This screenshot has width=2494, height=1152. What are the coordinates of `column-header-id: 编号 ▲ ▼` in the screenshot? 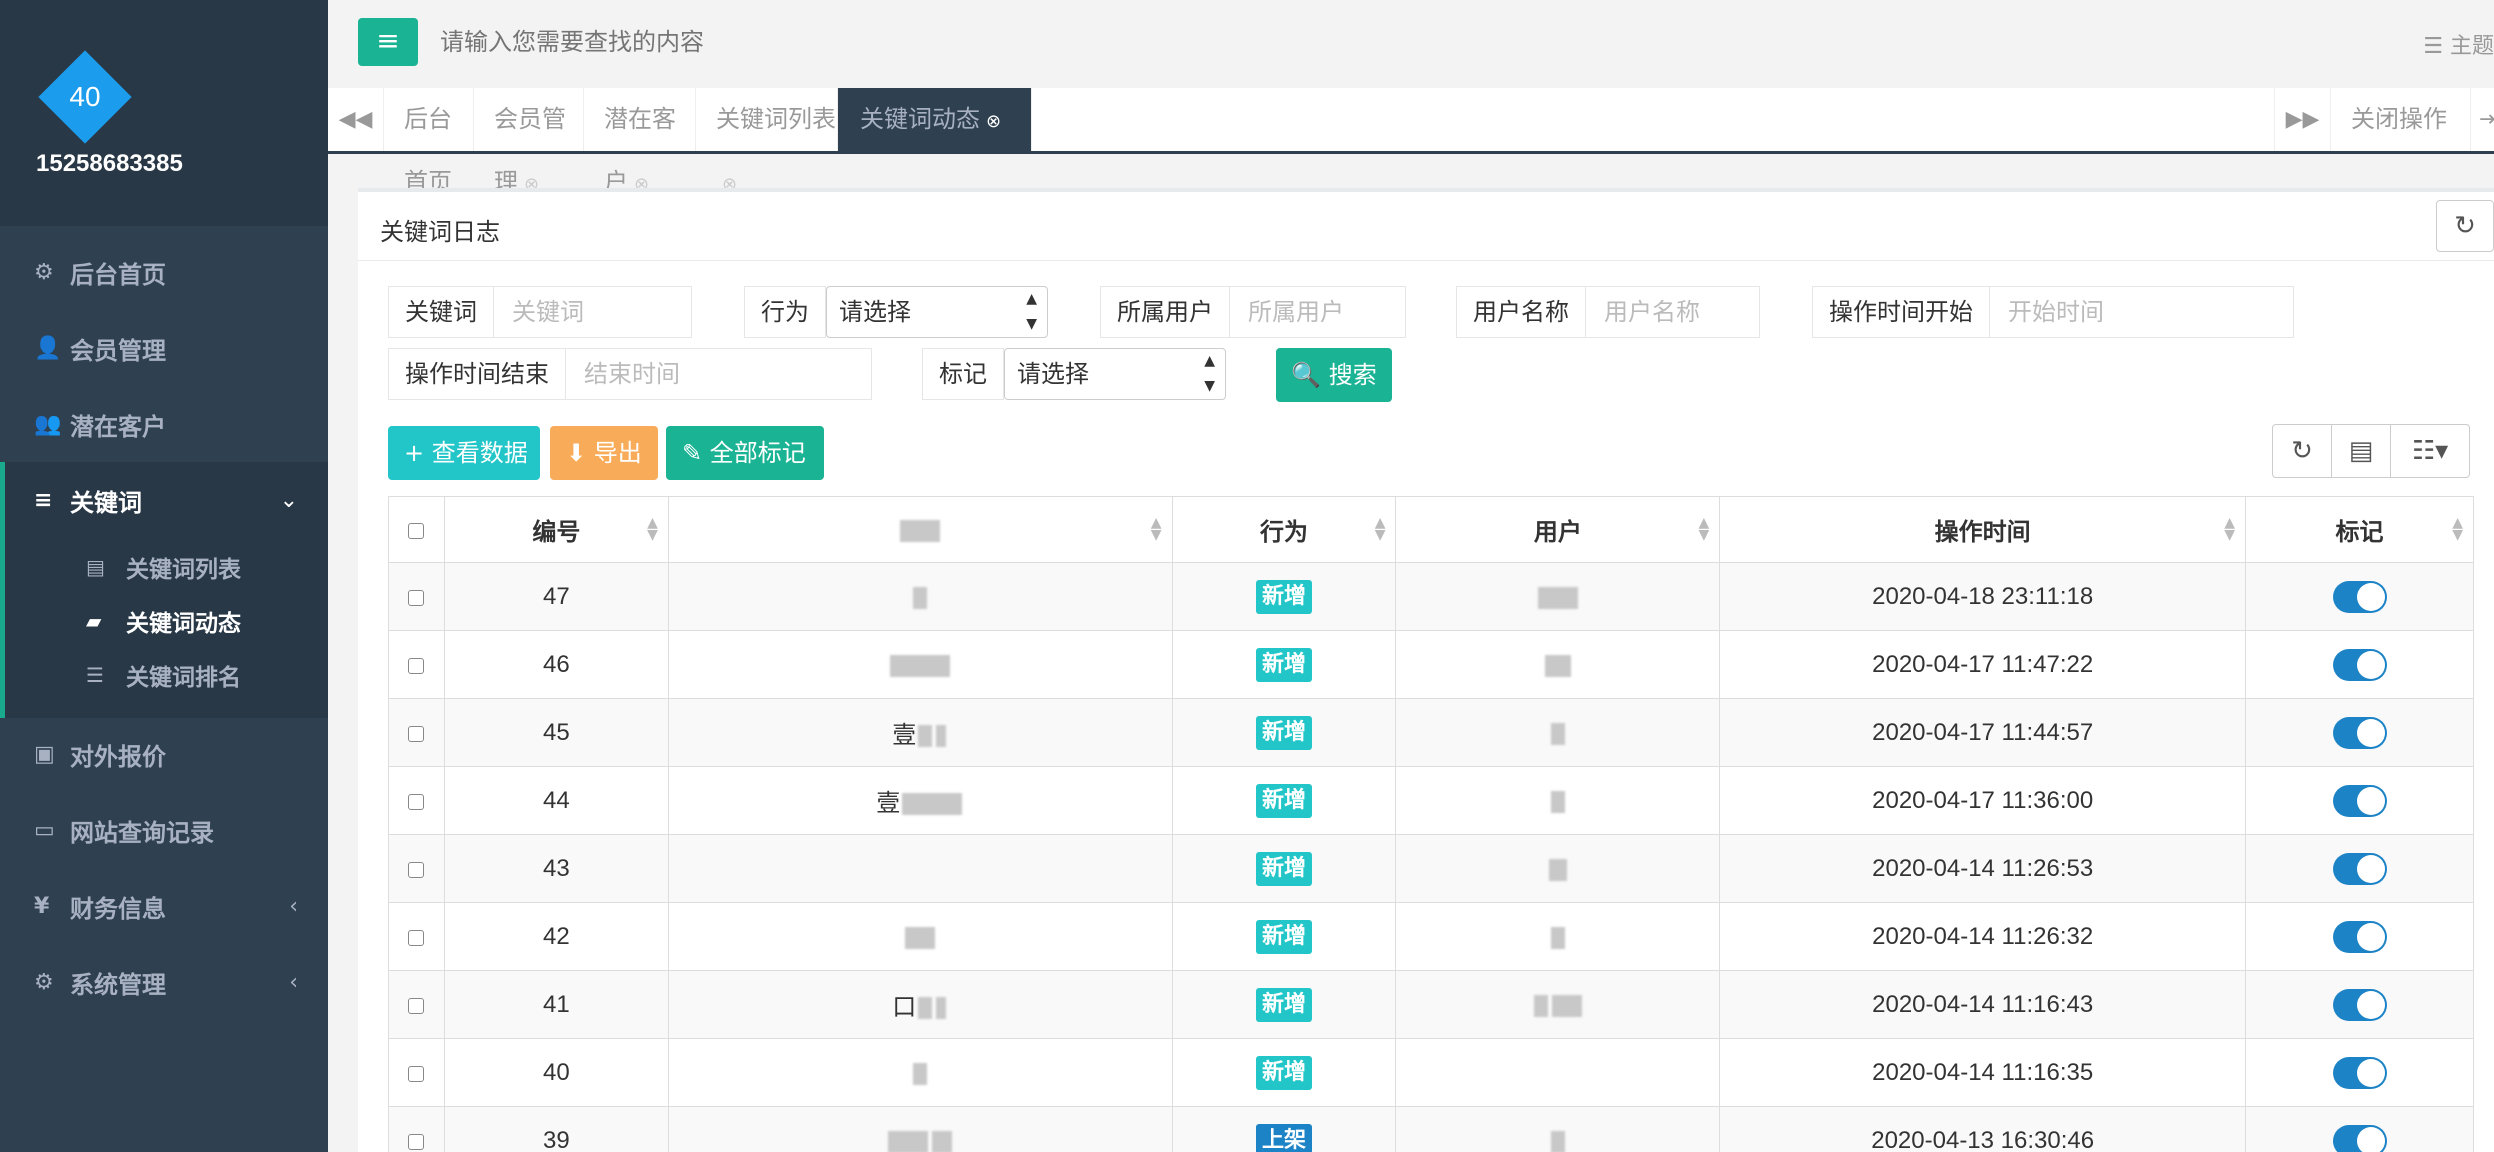 It's located at (556, 529).